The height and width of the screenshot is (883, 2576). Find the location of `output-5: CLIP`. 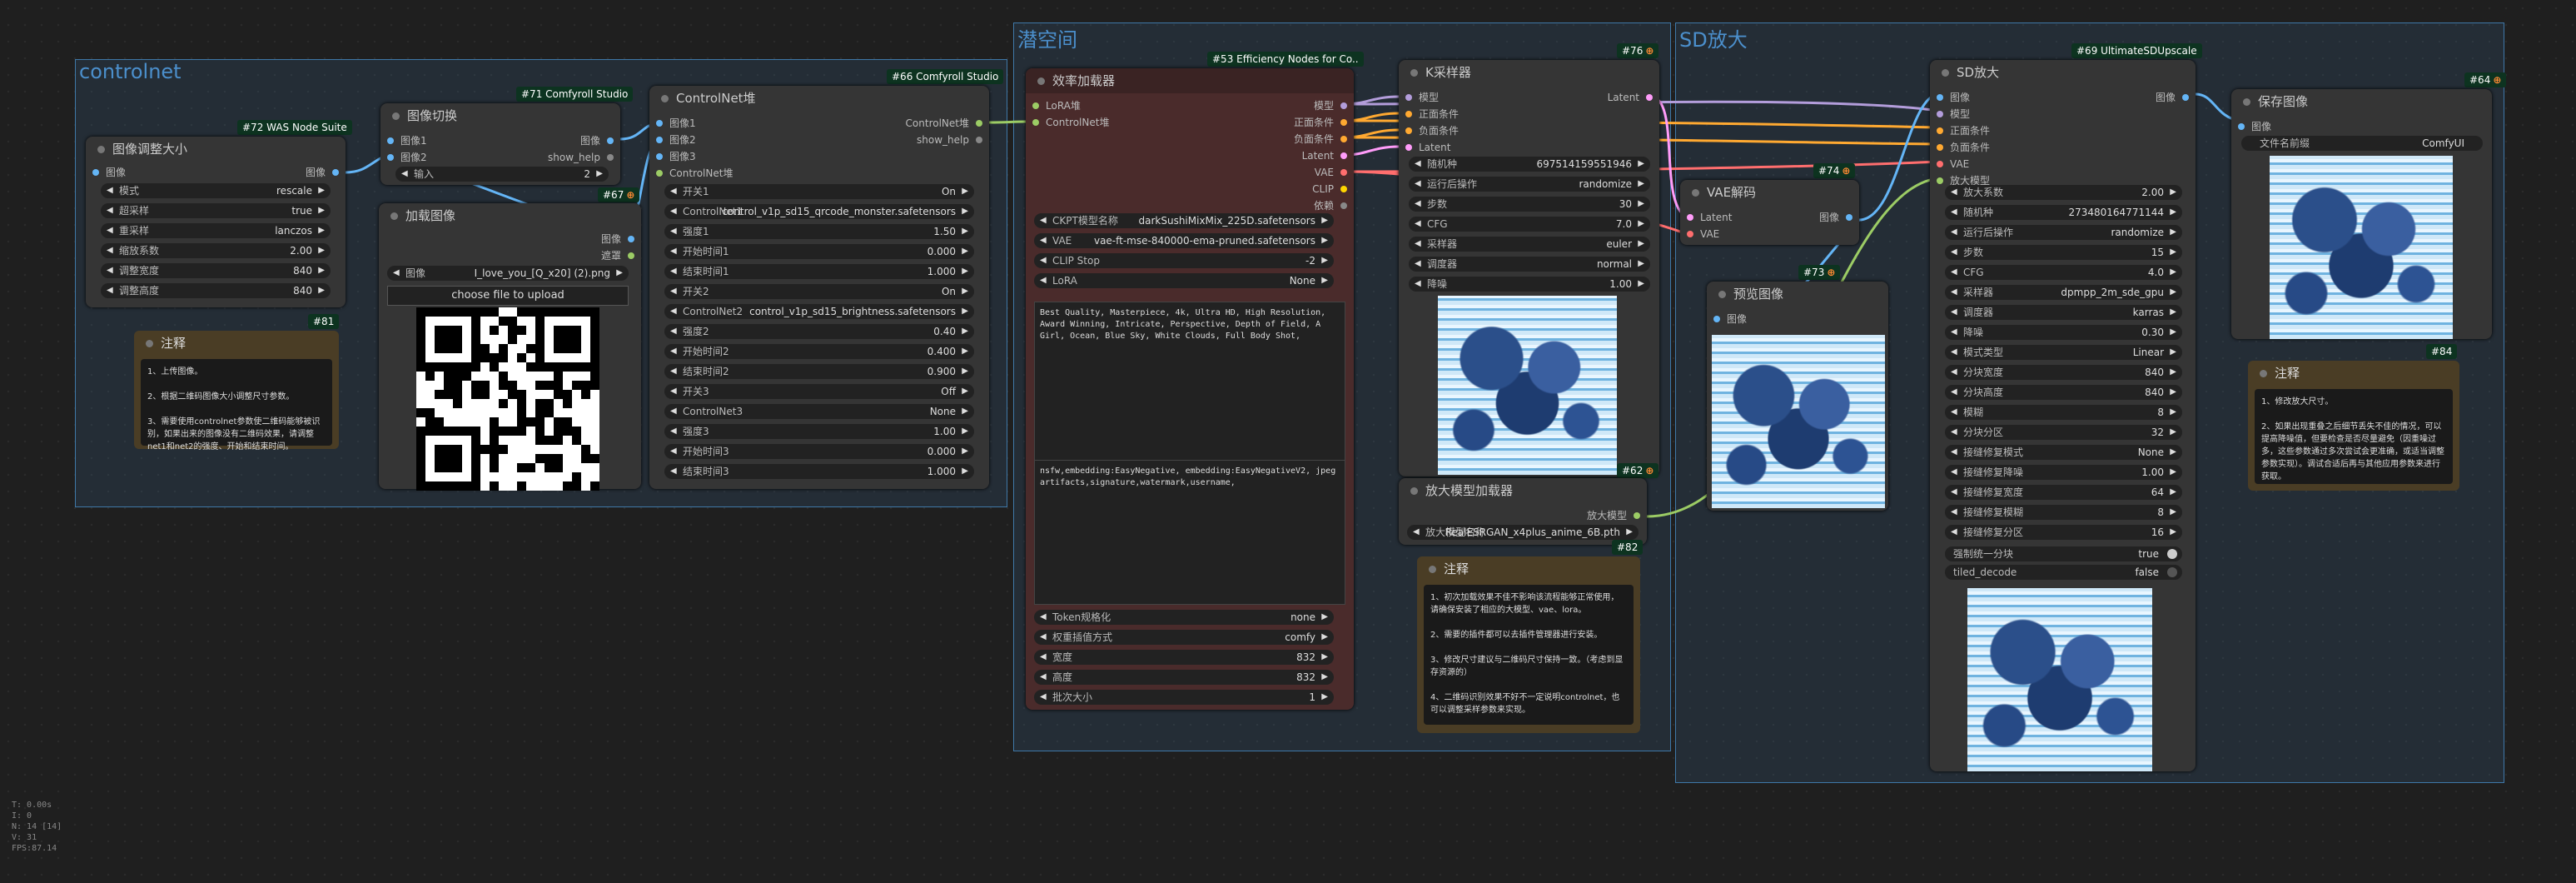

output-5: CLIP is located at coordinates (1329, 189).